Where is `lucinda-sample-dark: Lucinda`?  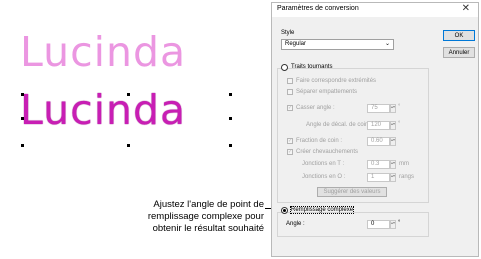
lucinda-sample-dark: Lucinda is located at coordinates (103, 110).